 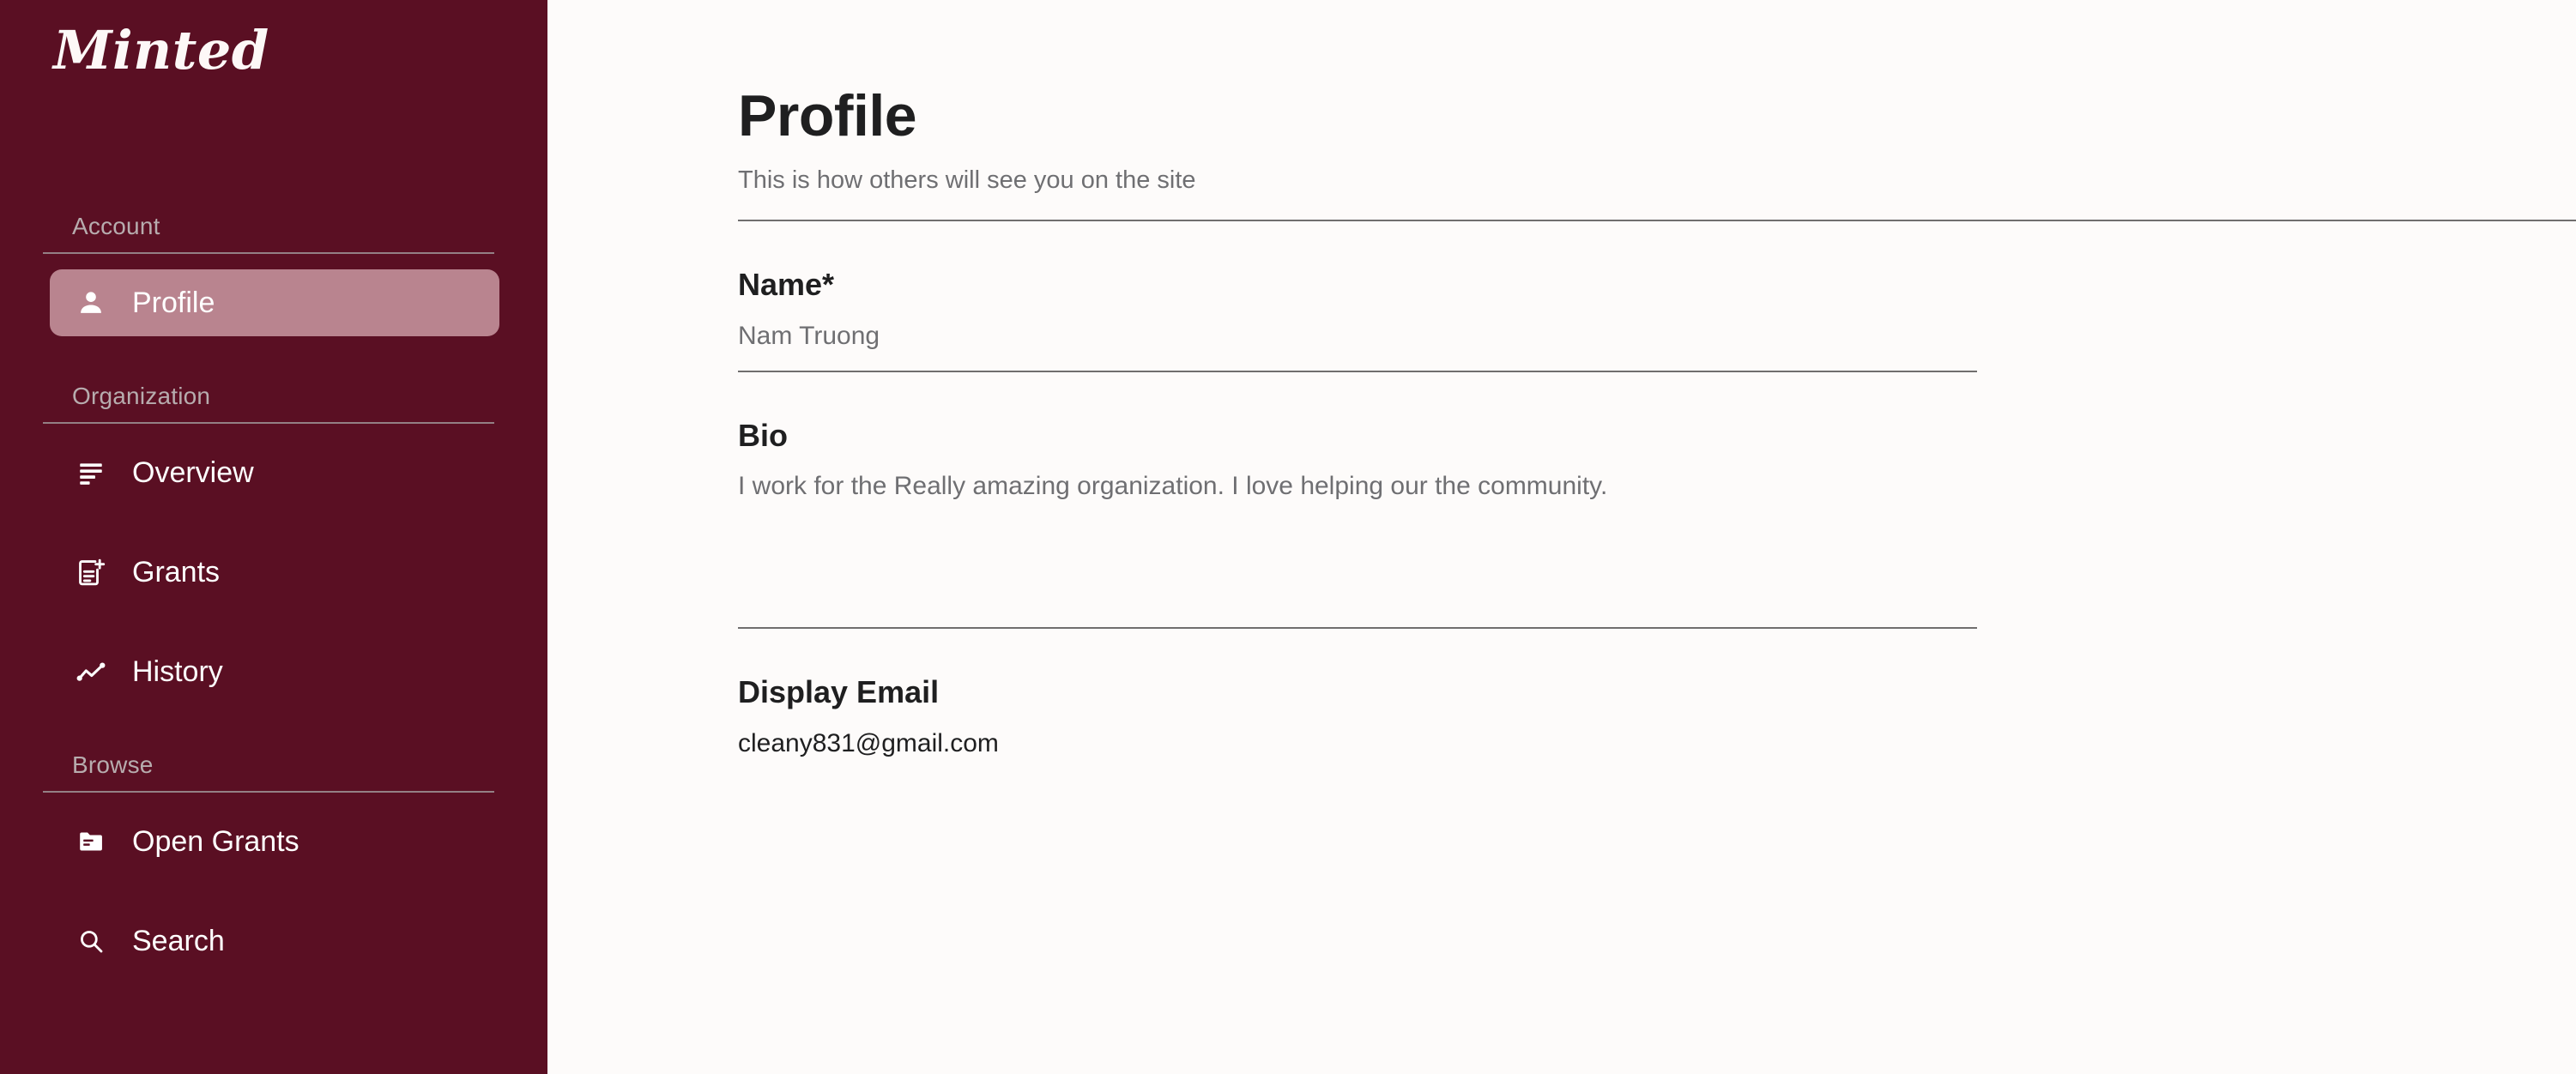 I want to click on sidebar-item-label: Grants, so click(x=176, y=572).